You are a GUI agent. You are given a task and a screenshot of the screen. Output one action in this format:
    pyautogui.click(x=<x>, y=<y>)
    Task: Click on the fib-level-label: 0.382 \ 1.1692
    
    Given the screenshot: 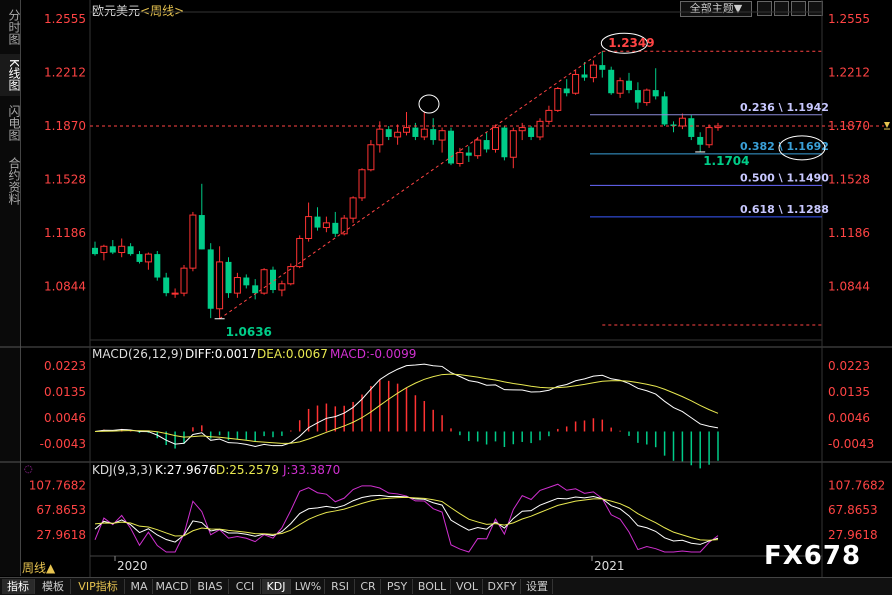 What is the action you would take?
    pyautogui.click(x=784, y=146)
    